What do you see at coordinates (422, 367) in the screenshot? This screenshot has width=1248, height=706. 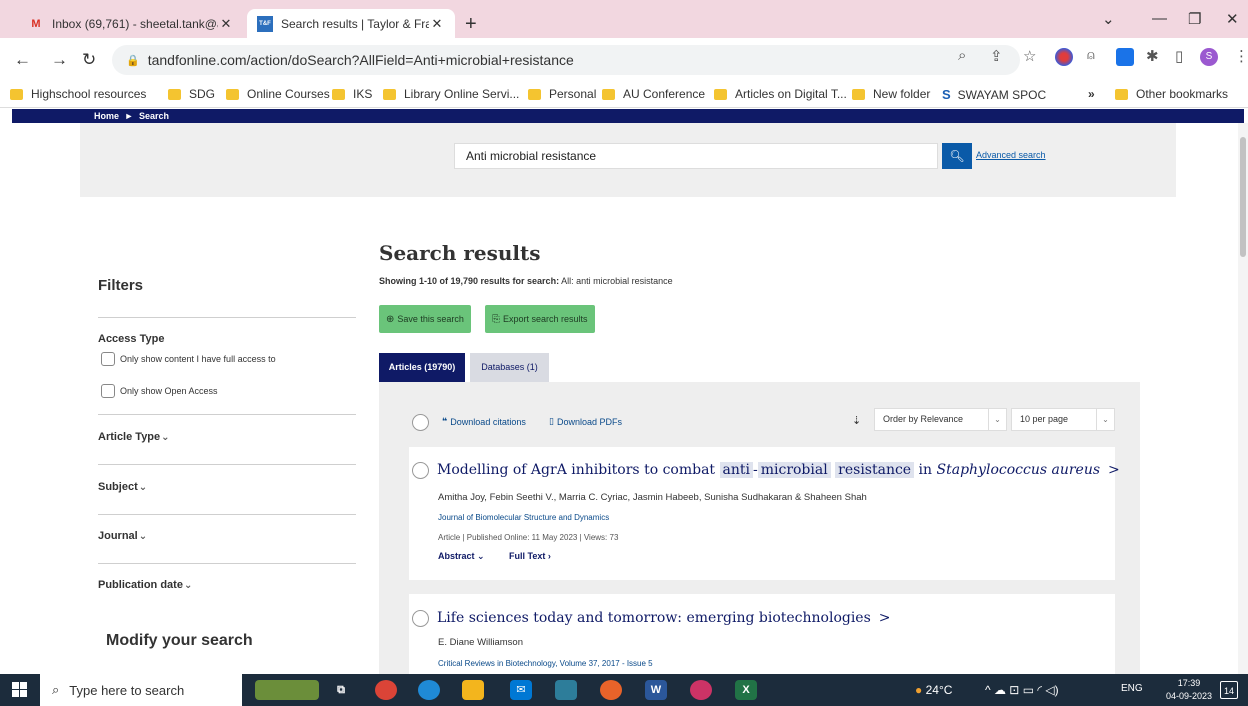 I see `tab-articles: Articles (19790)` at bounding box center [422, 367].